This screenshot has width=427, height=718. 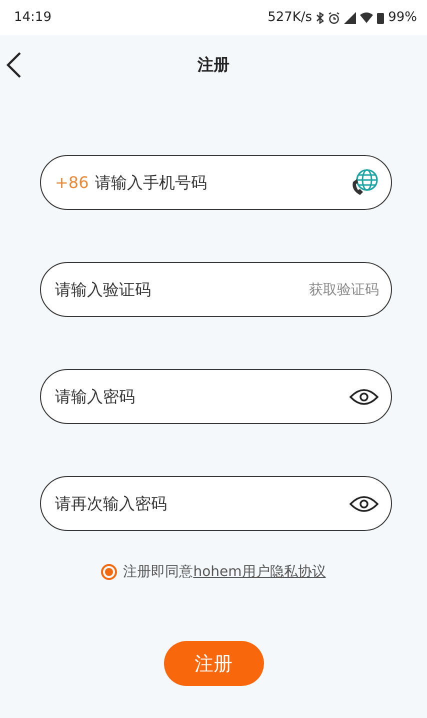 What do you see at coordinates (290, 17) in the screenshot?
I see `network-speed: 527K/s` at bounding box center [290, 17].